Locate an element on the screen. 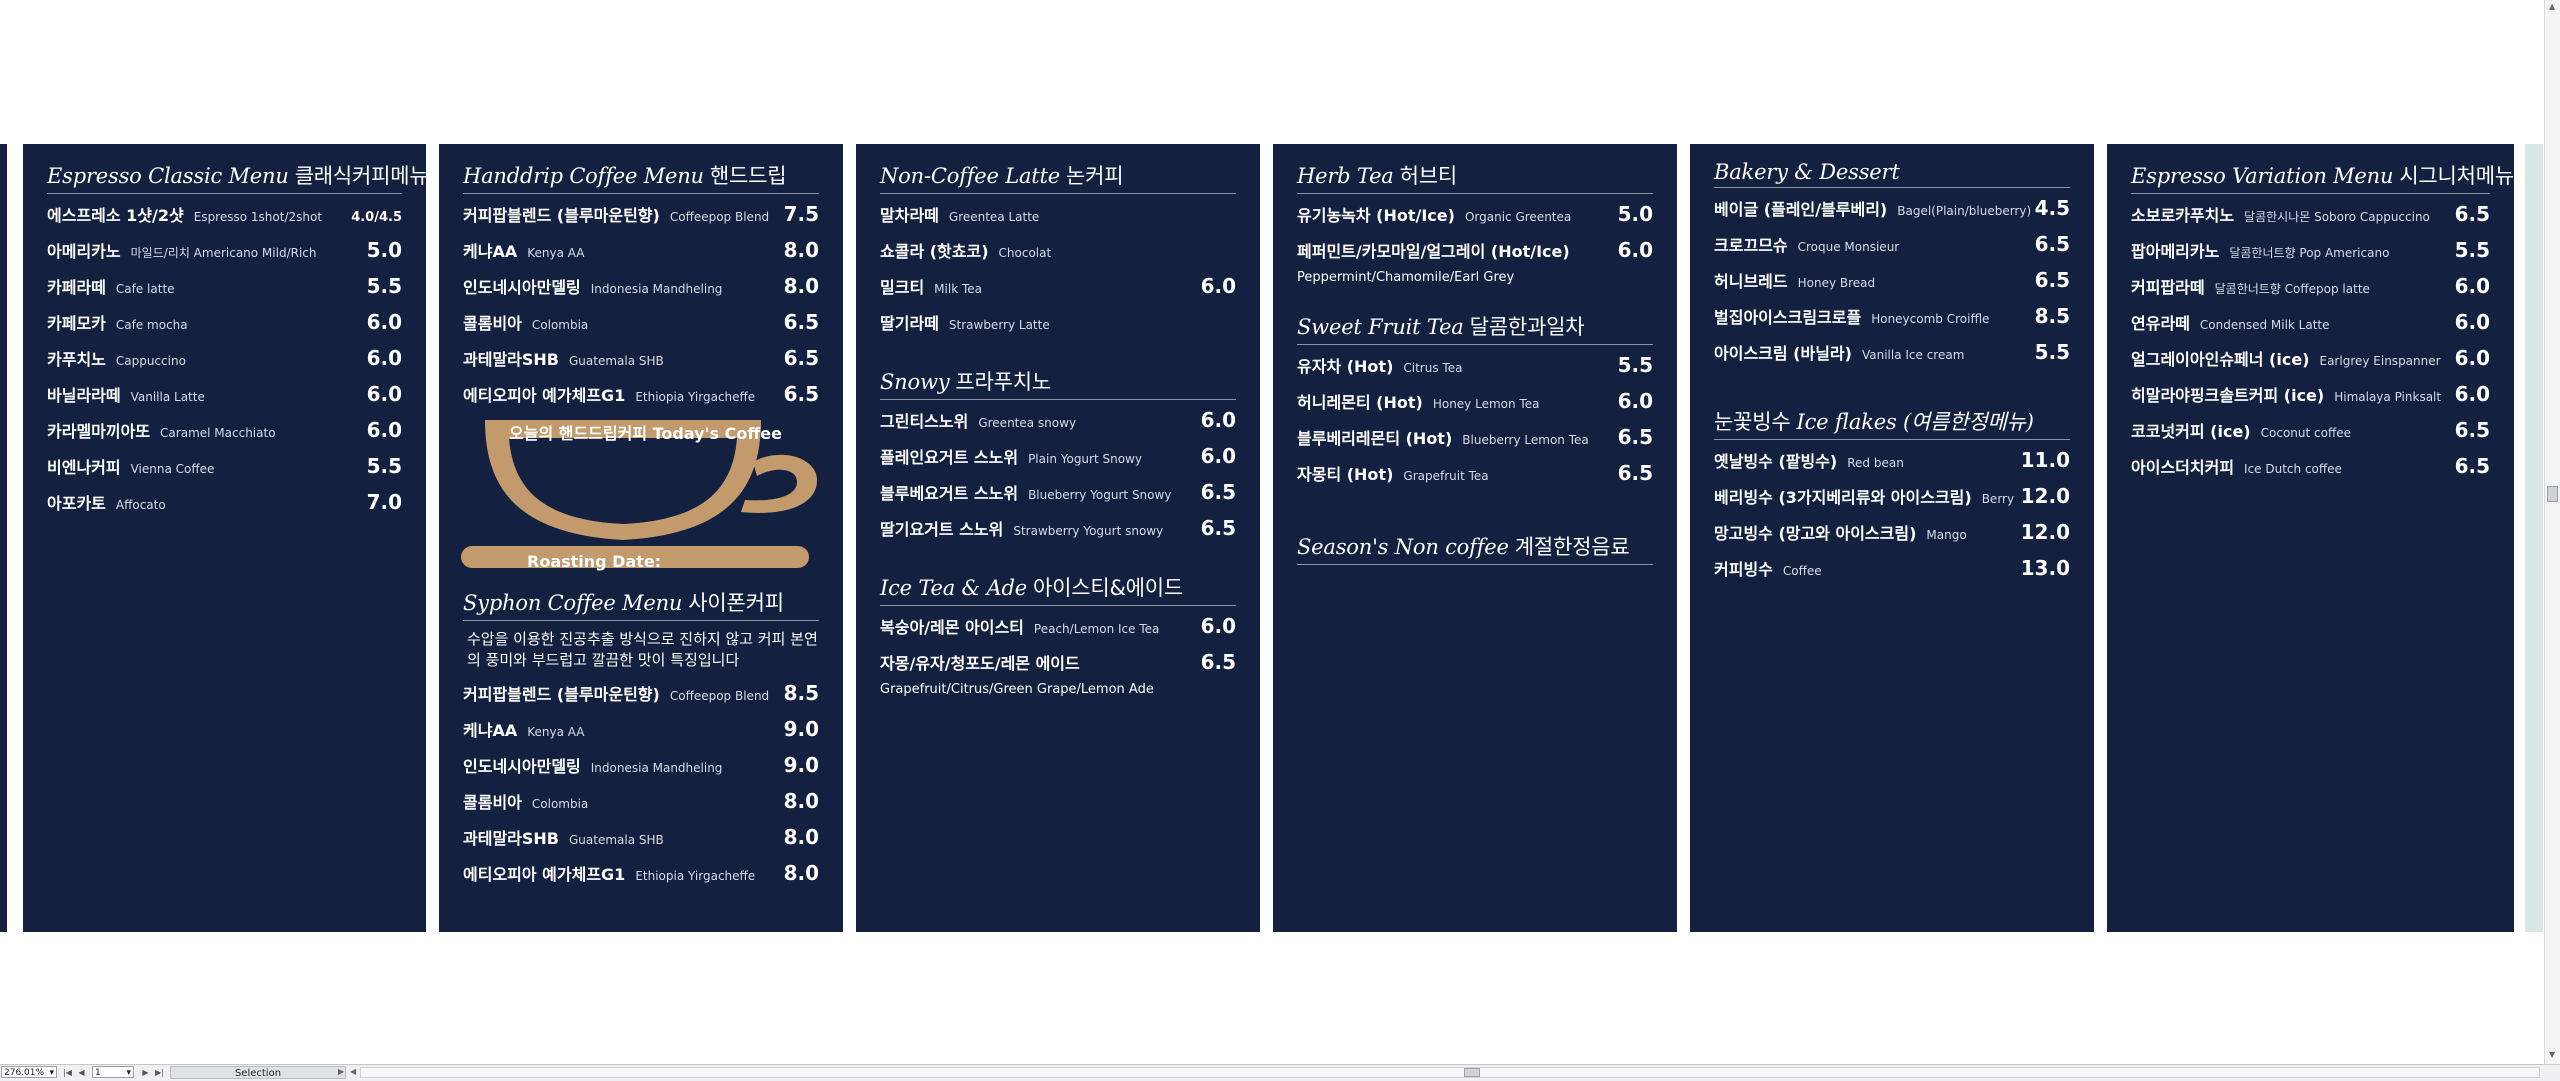  selection-mode: Selection is located at coordinates (258, 1072).